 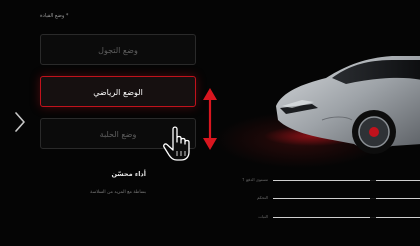 I want to click on mode-label-tour: وضع التجول, so click(x=118, y=50).